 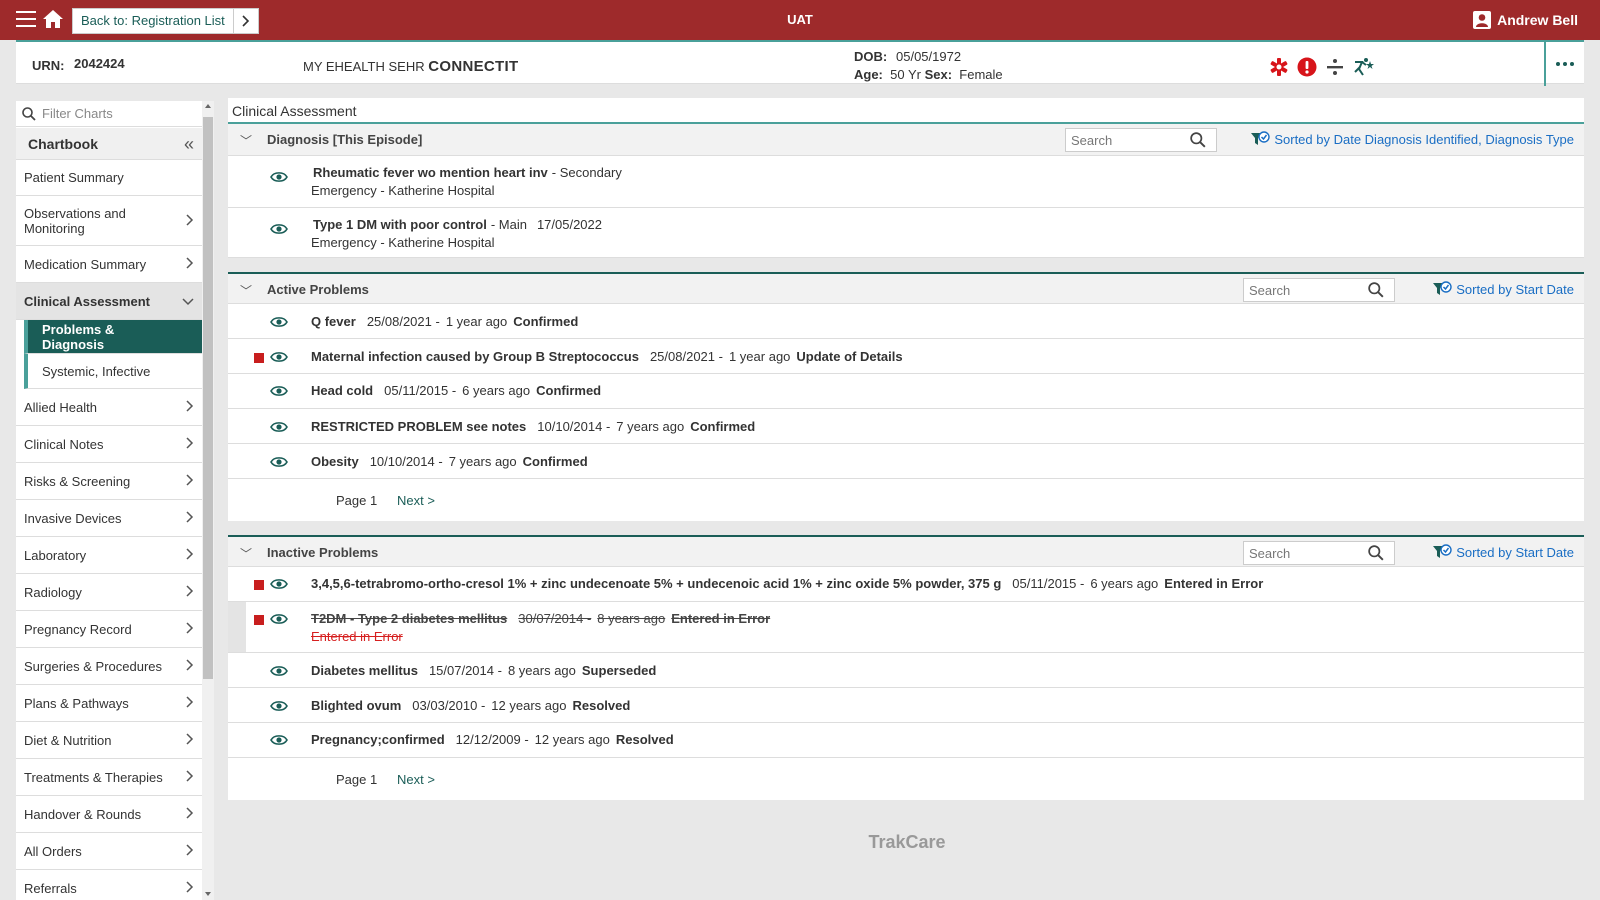 What do you see at coordinates (117, 113) in the screenshot?
I see `filter-charts-input` at bounding box center [117, 113].